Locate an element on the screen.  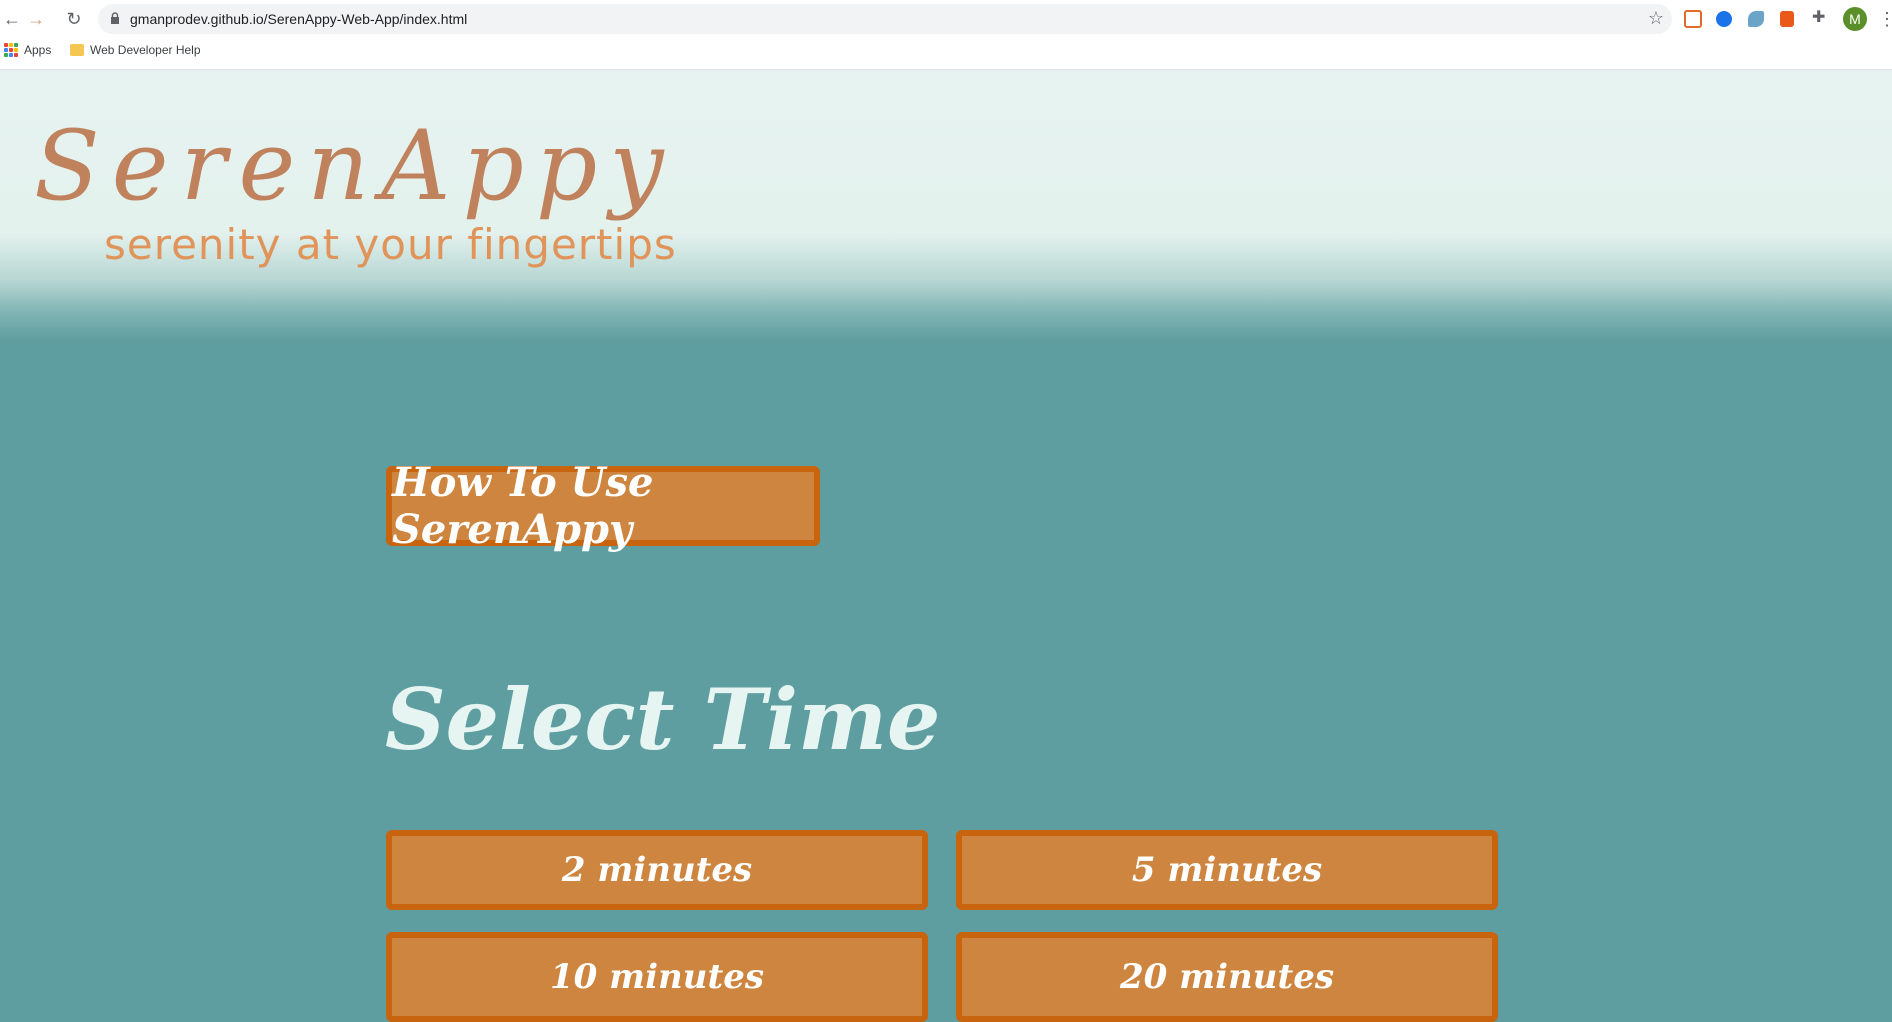
reload-icon: ↻ is located at coordinates (74, 19).